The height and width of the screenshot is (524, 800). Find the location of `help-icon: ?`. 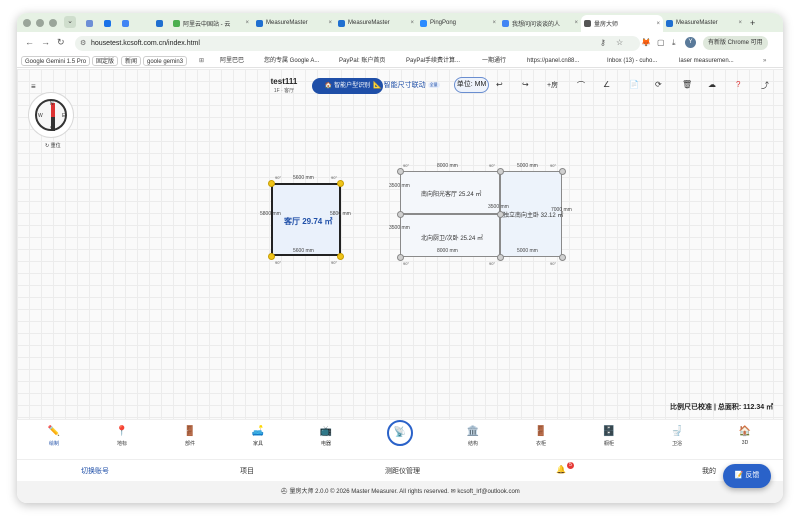

help-icon: ? is located at coordinates (738, 84).